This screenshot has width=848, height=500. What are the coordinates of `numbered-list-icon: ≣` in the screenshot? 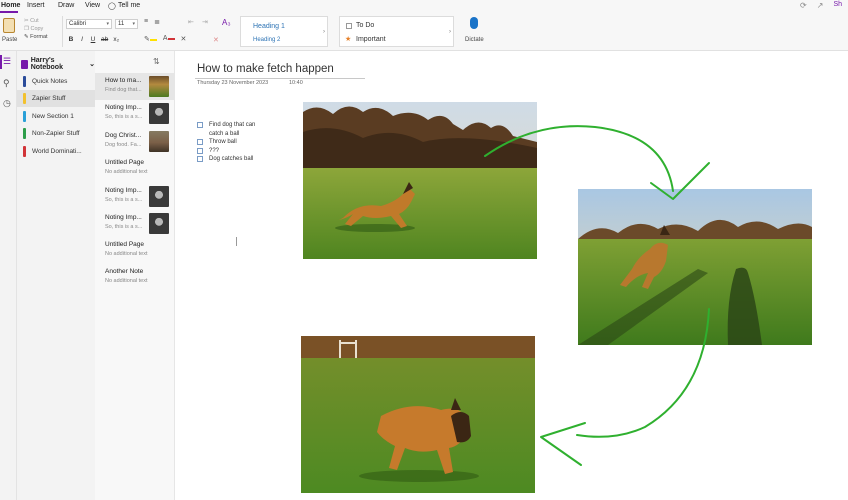 It's located at (157, 22).